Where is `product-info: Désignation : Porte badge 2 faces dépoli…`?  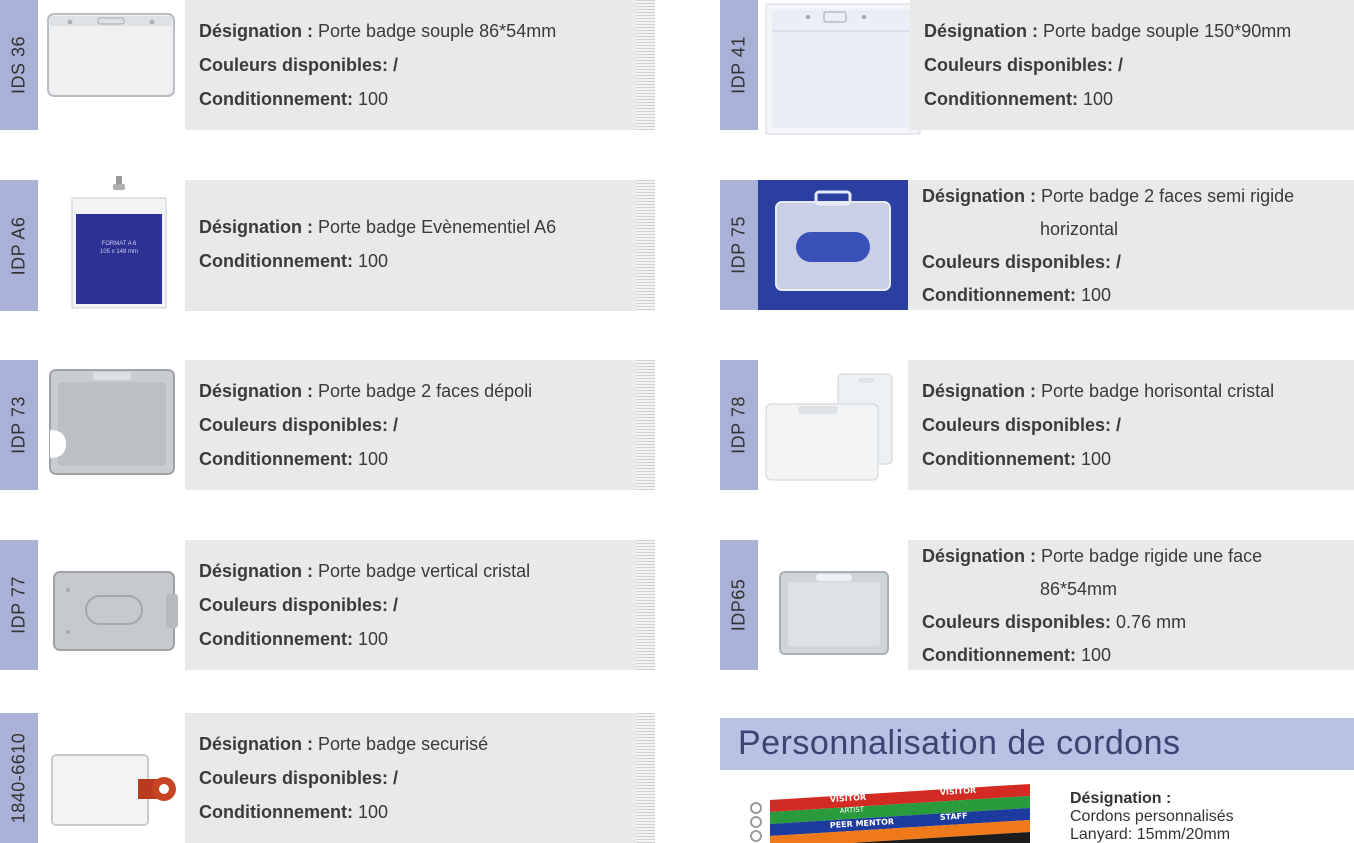 product-info: Désignation : Porte badge 2 faces dépoli… is located at coordinates (420, 425).